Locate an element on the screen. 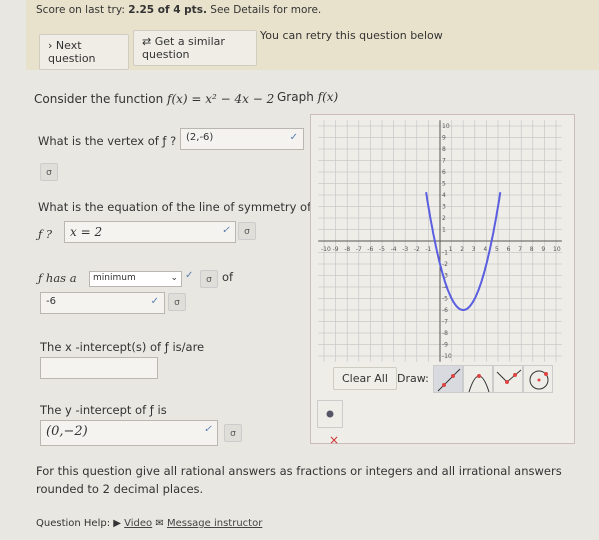 This screenshot has width=599, height=540. retry-text: You can retry this question below is located at coordinates (351, 35).